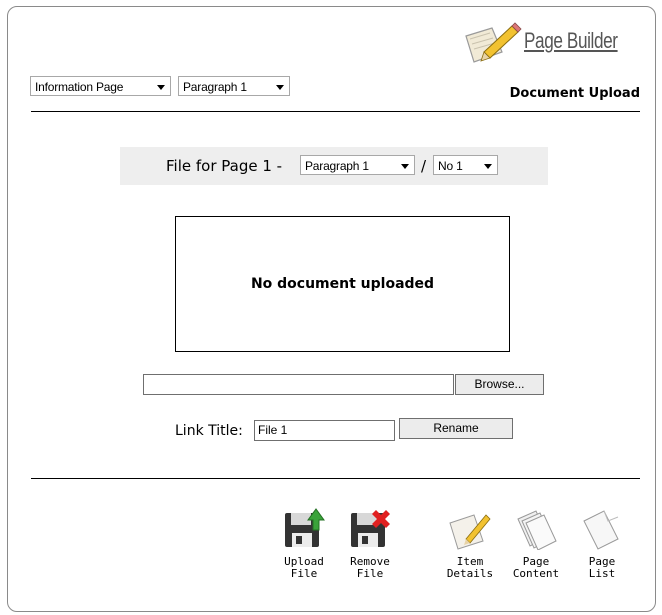 The height and width of the screenshot is (615, 662). What do you see at coordinates (601, 530) in the screenshot?
I see `page-icon` at bounding box center [601, 530].